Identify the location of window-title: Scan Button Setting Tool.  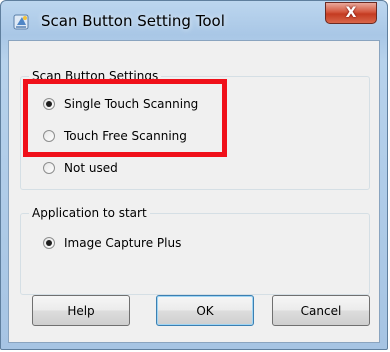
(133, 21).